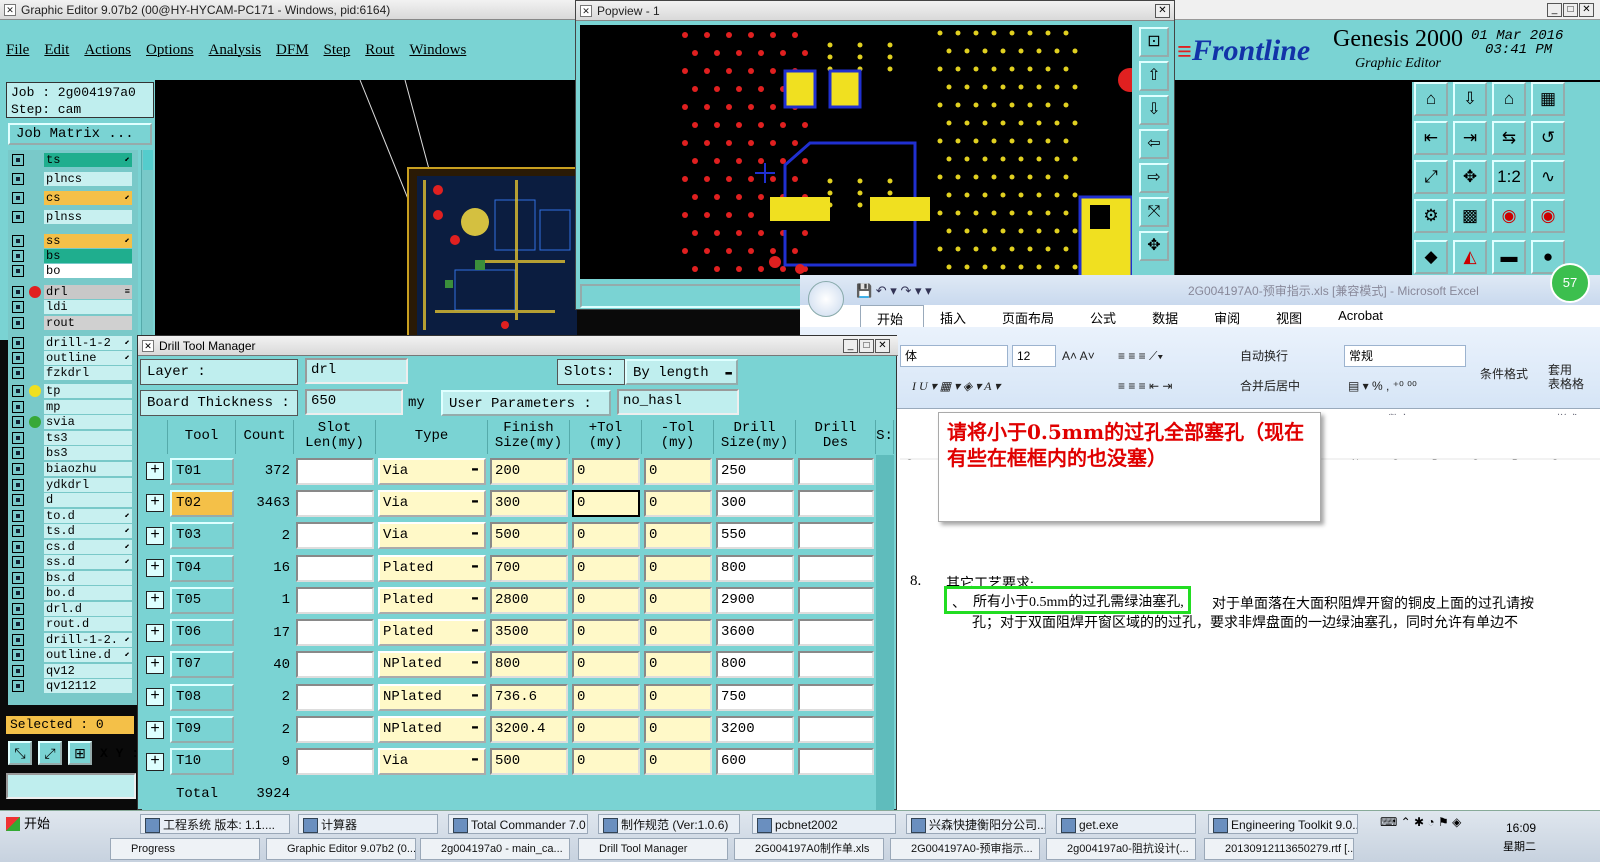  What do you see at coordinates (48, 824) in the screenshot?
I see `start-button: 开始` at bounding box center [48, 824].